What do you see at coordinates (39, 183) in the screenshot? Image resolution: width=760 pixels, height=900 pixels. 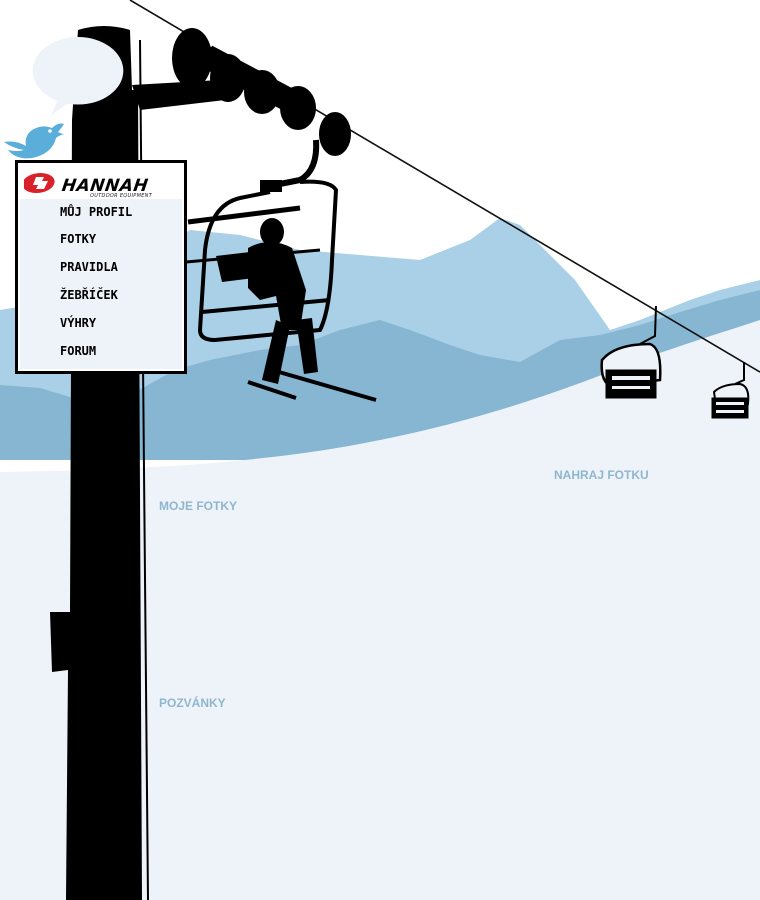 I see `hannah-logo-icon` at bounding box center [39, 183].